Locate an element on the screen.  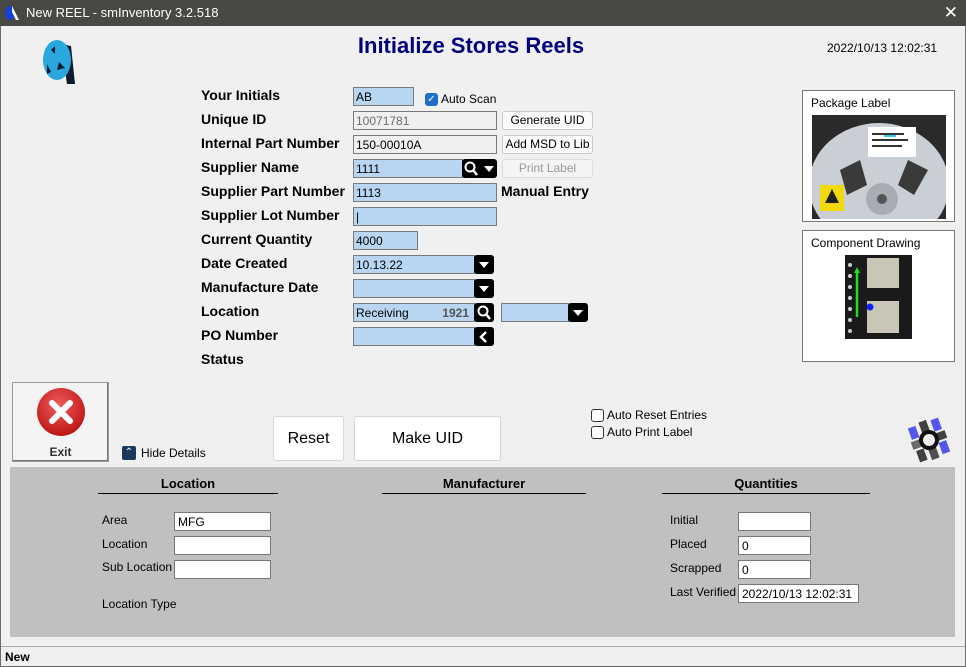
location-label: Location is located at coordinates (230, 311).